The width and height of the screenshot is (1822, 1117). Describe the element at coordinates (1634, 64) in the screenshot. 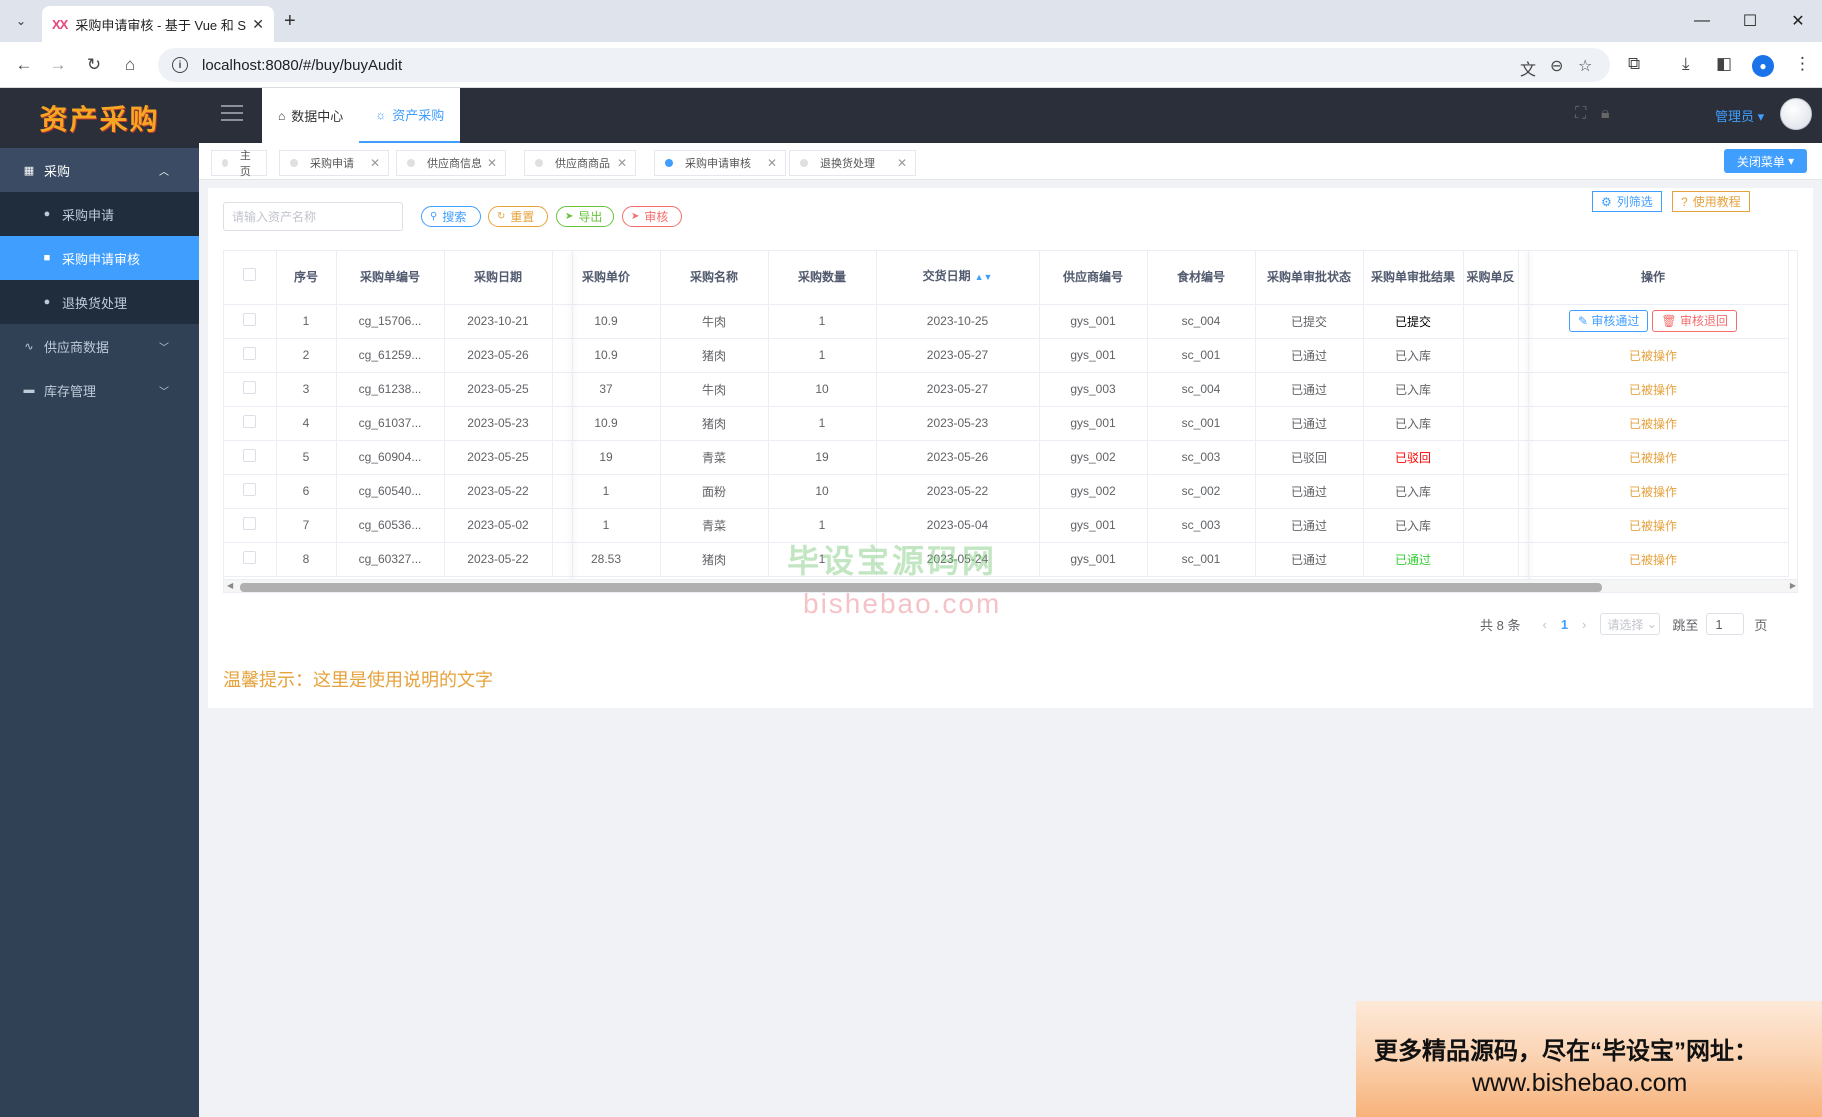

I see `extensions-icon: ⧉` at that location.